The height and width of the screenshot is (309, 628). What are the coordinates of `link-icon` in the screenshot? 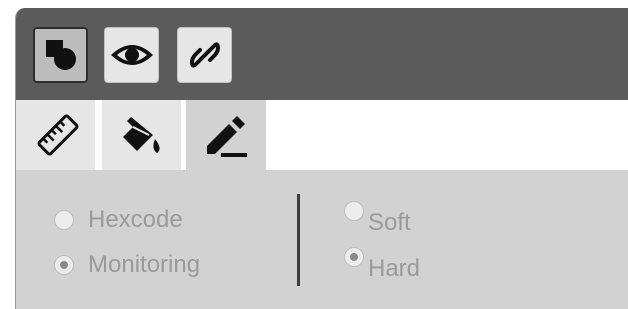 It's located at (205, 55).